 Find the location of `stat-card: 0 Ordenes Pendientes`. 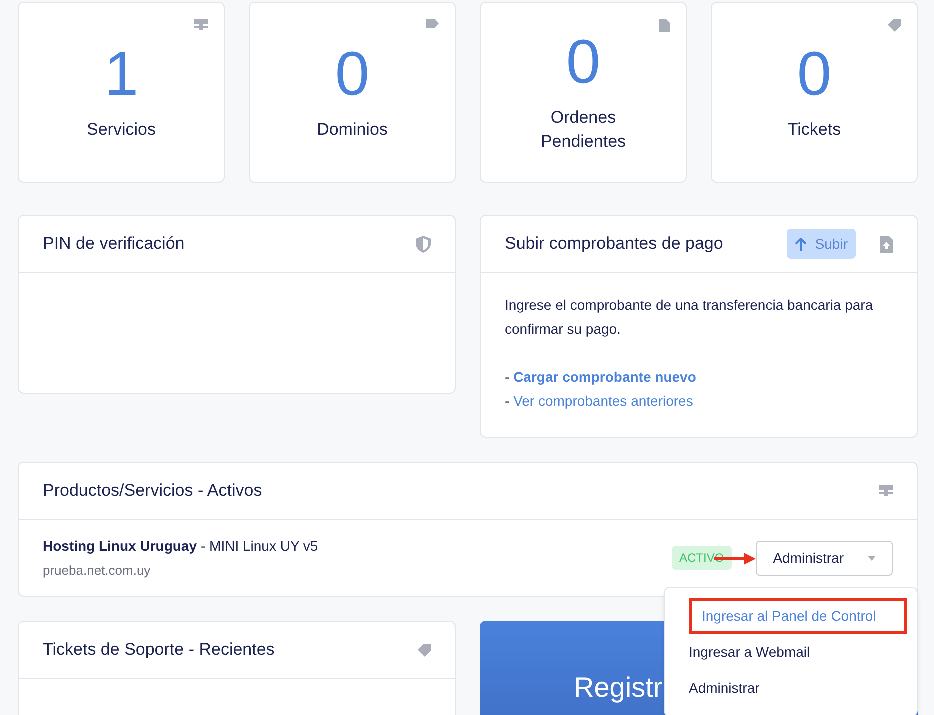

stat-card: 0 Ordenes Pendientes is located at coordinates (583, 92).